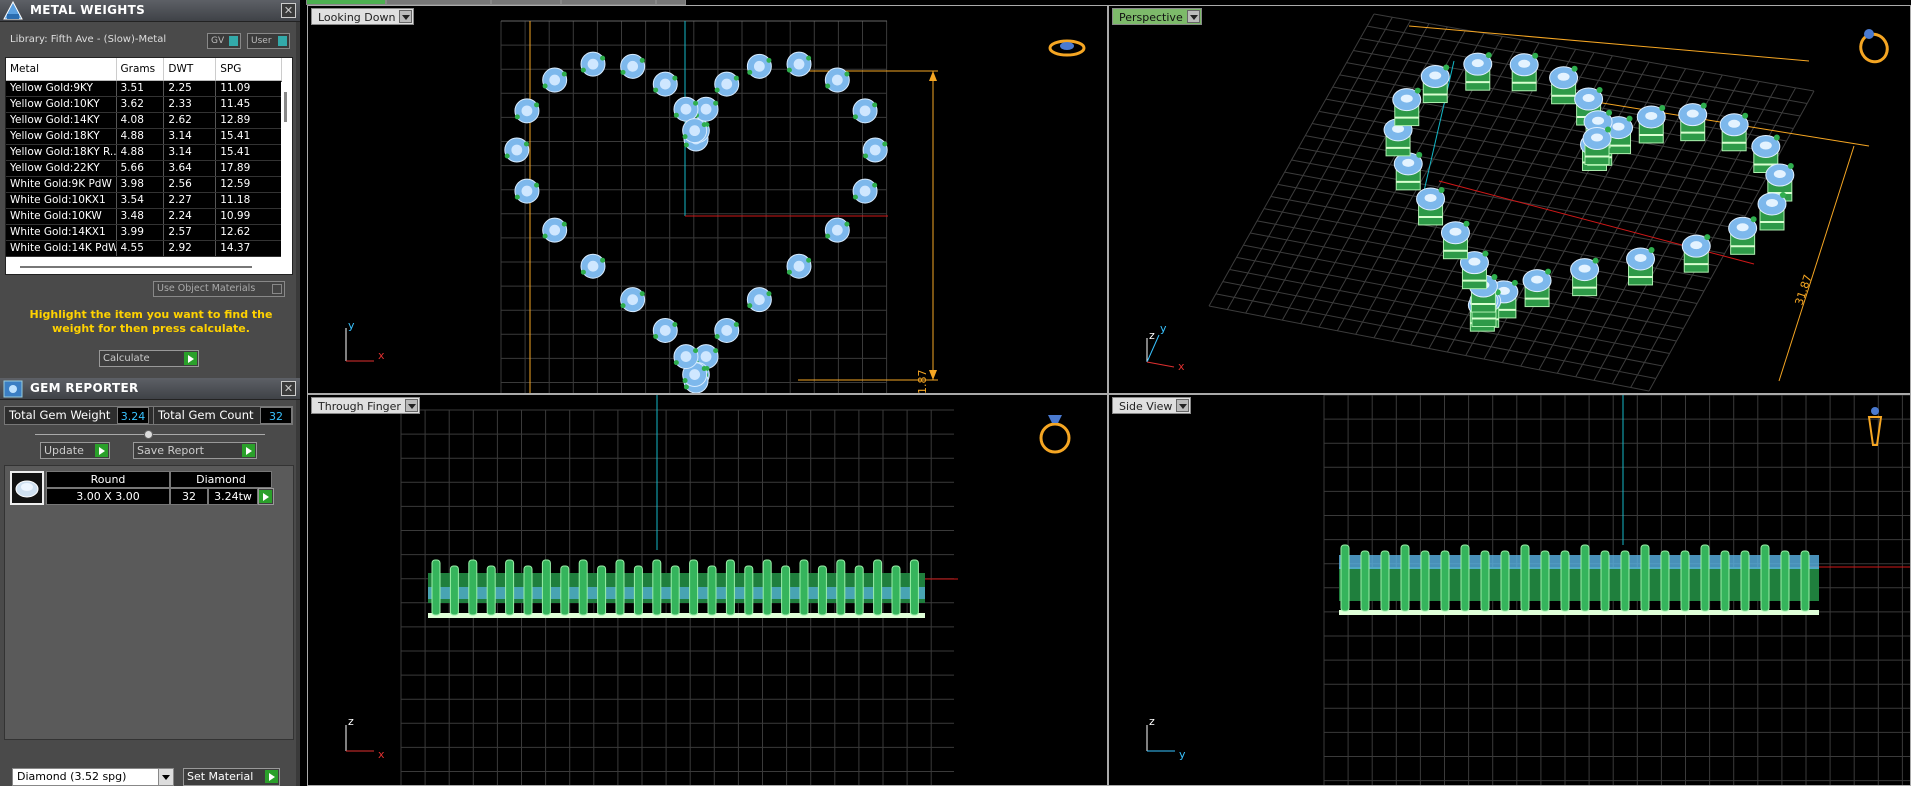  Describe the element at coordinates (61, 232) in the screenshot. I see `table-cell: White Gold:14KX1` at that location.